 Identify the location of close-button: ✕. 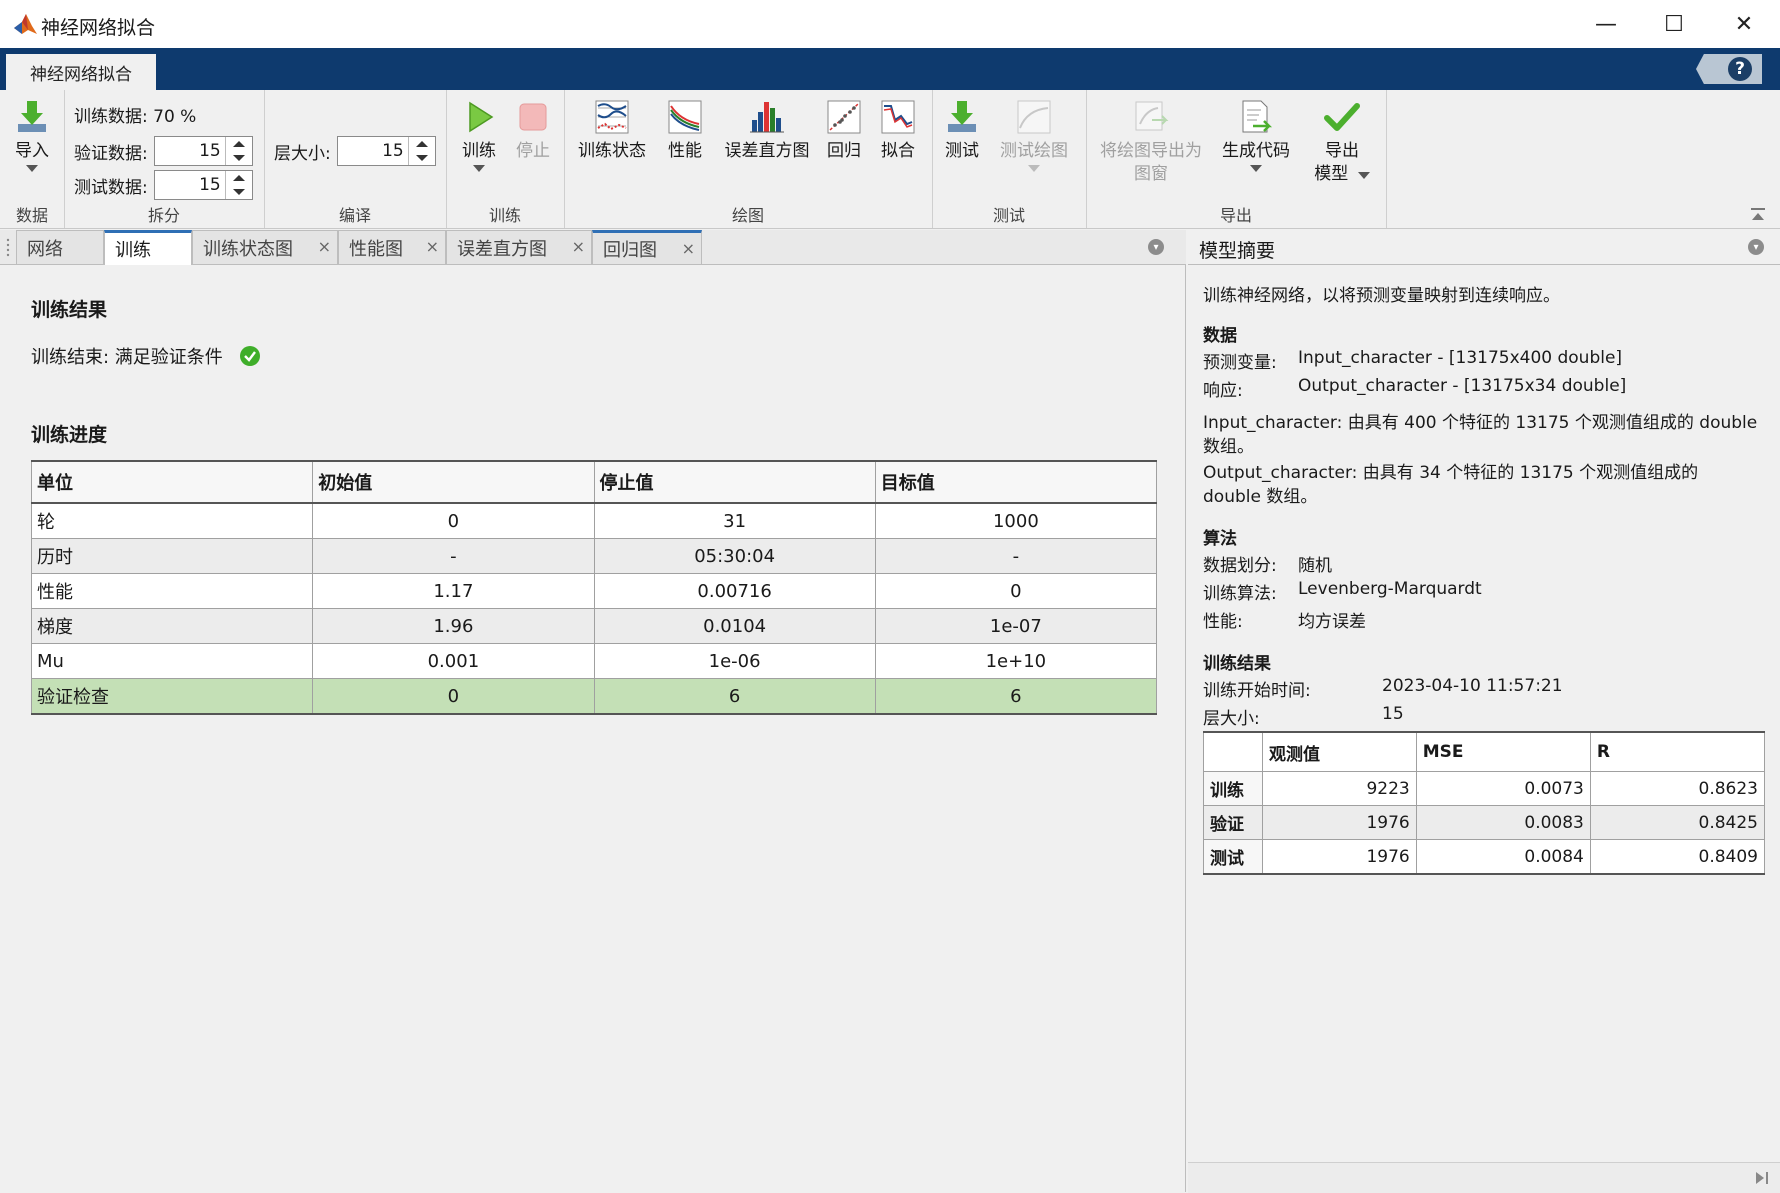
(1744, 24).